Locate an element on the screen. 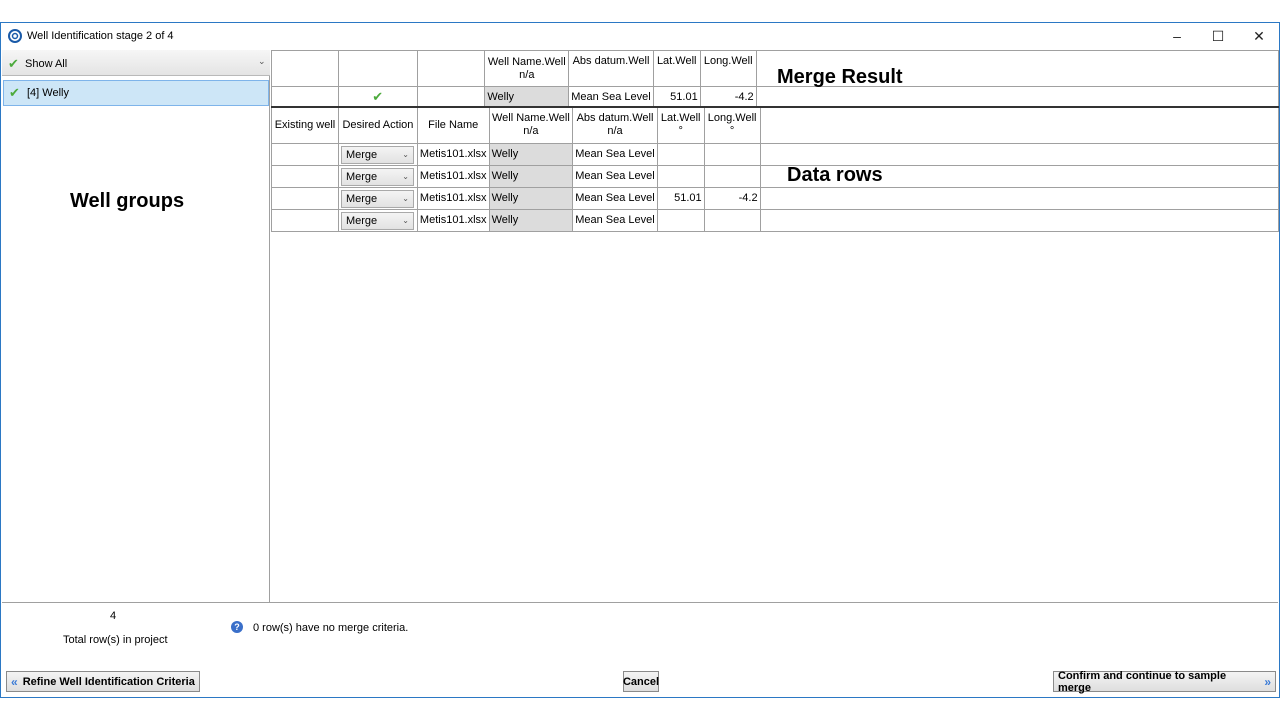  minimize-button: – is located at coordinates (1177, 36).